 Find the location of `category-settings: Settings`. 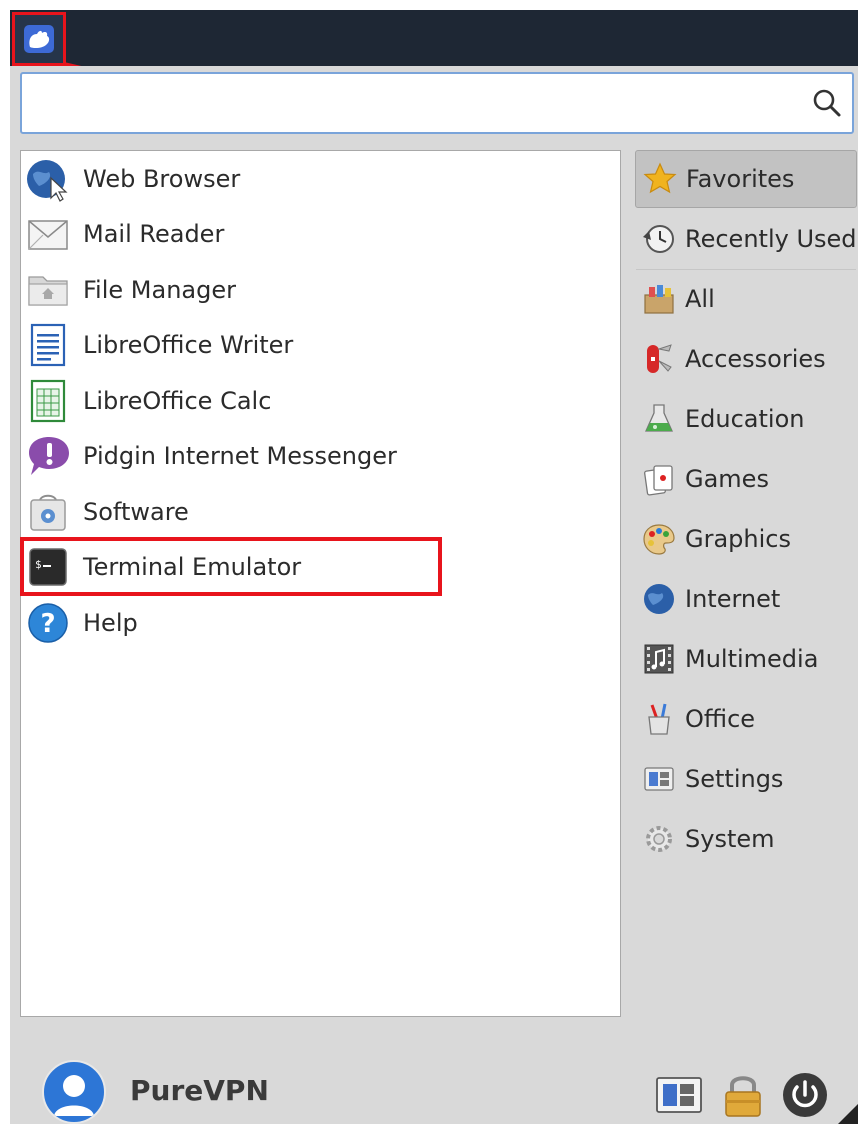

category-settings: Settings is located at coordinates (746, 779).